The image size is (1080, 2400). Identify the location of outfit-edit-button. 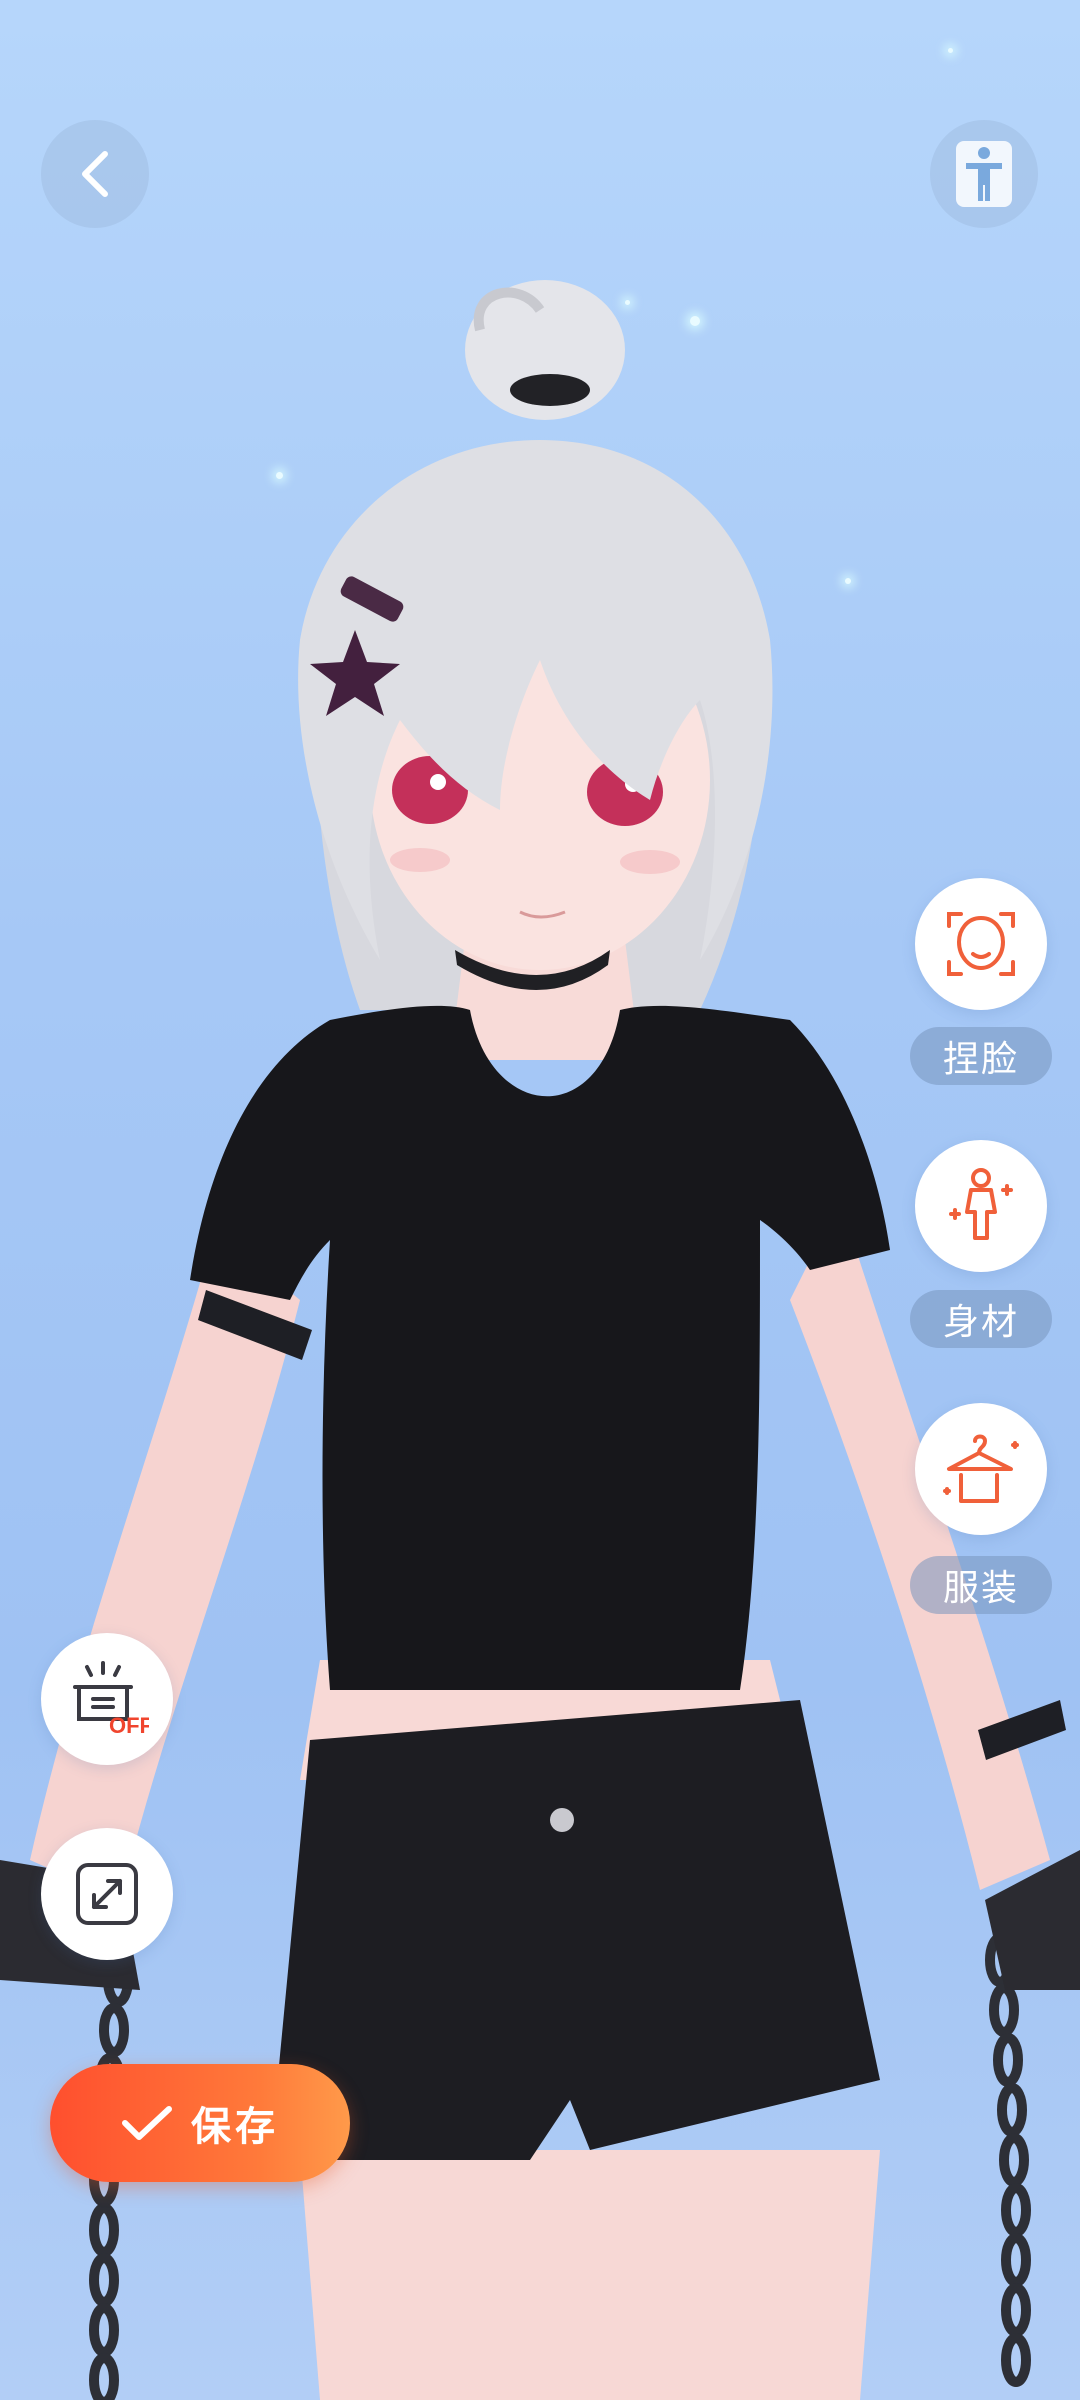
(981, 1469).